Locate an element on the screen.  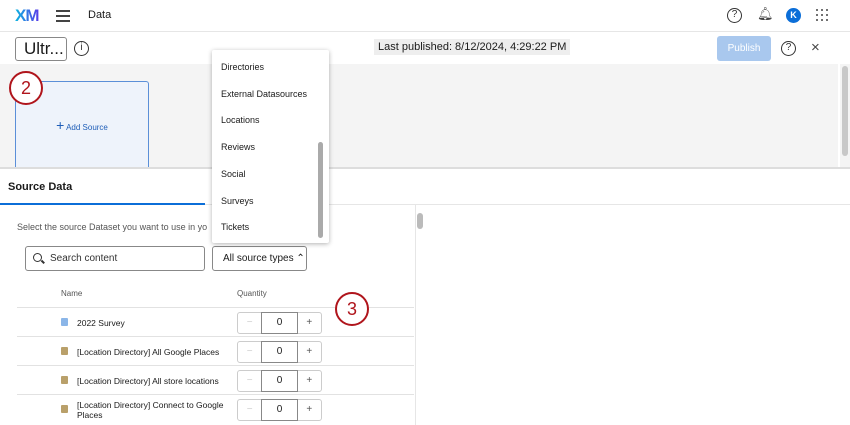
bell-icon: 🔔︎ is located at coordinates (765, 14).